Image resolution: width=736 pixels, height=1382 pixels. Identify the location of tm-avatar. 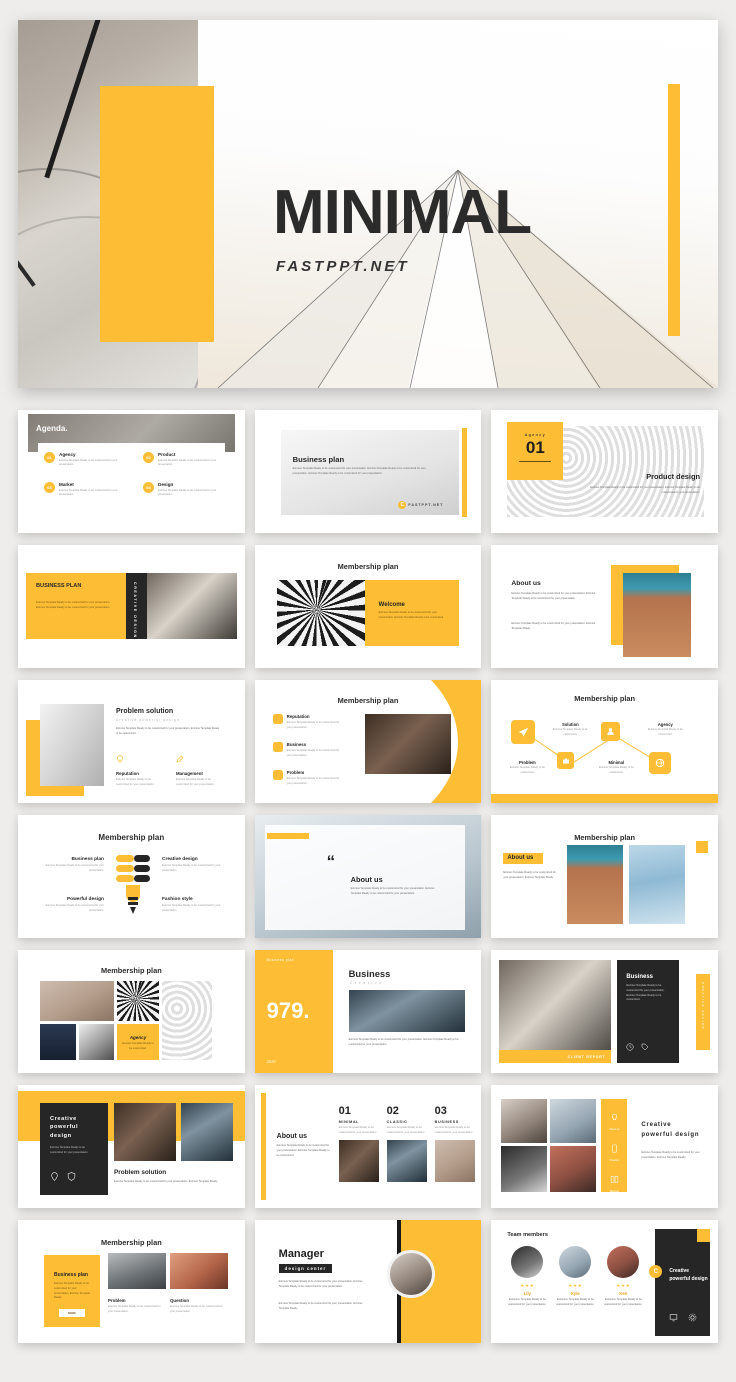
(575, 1262).